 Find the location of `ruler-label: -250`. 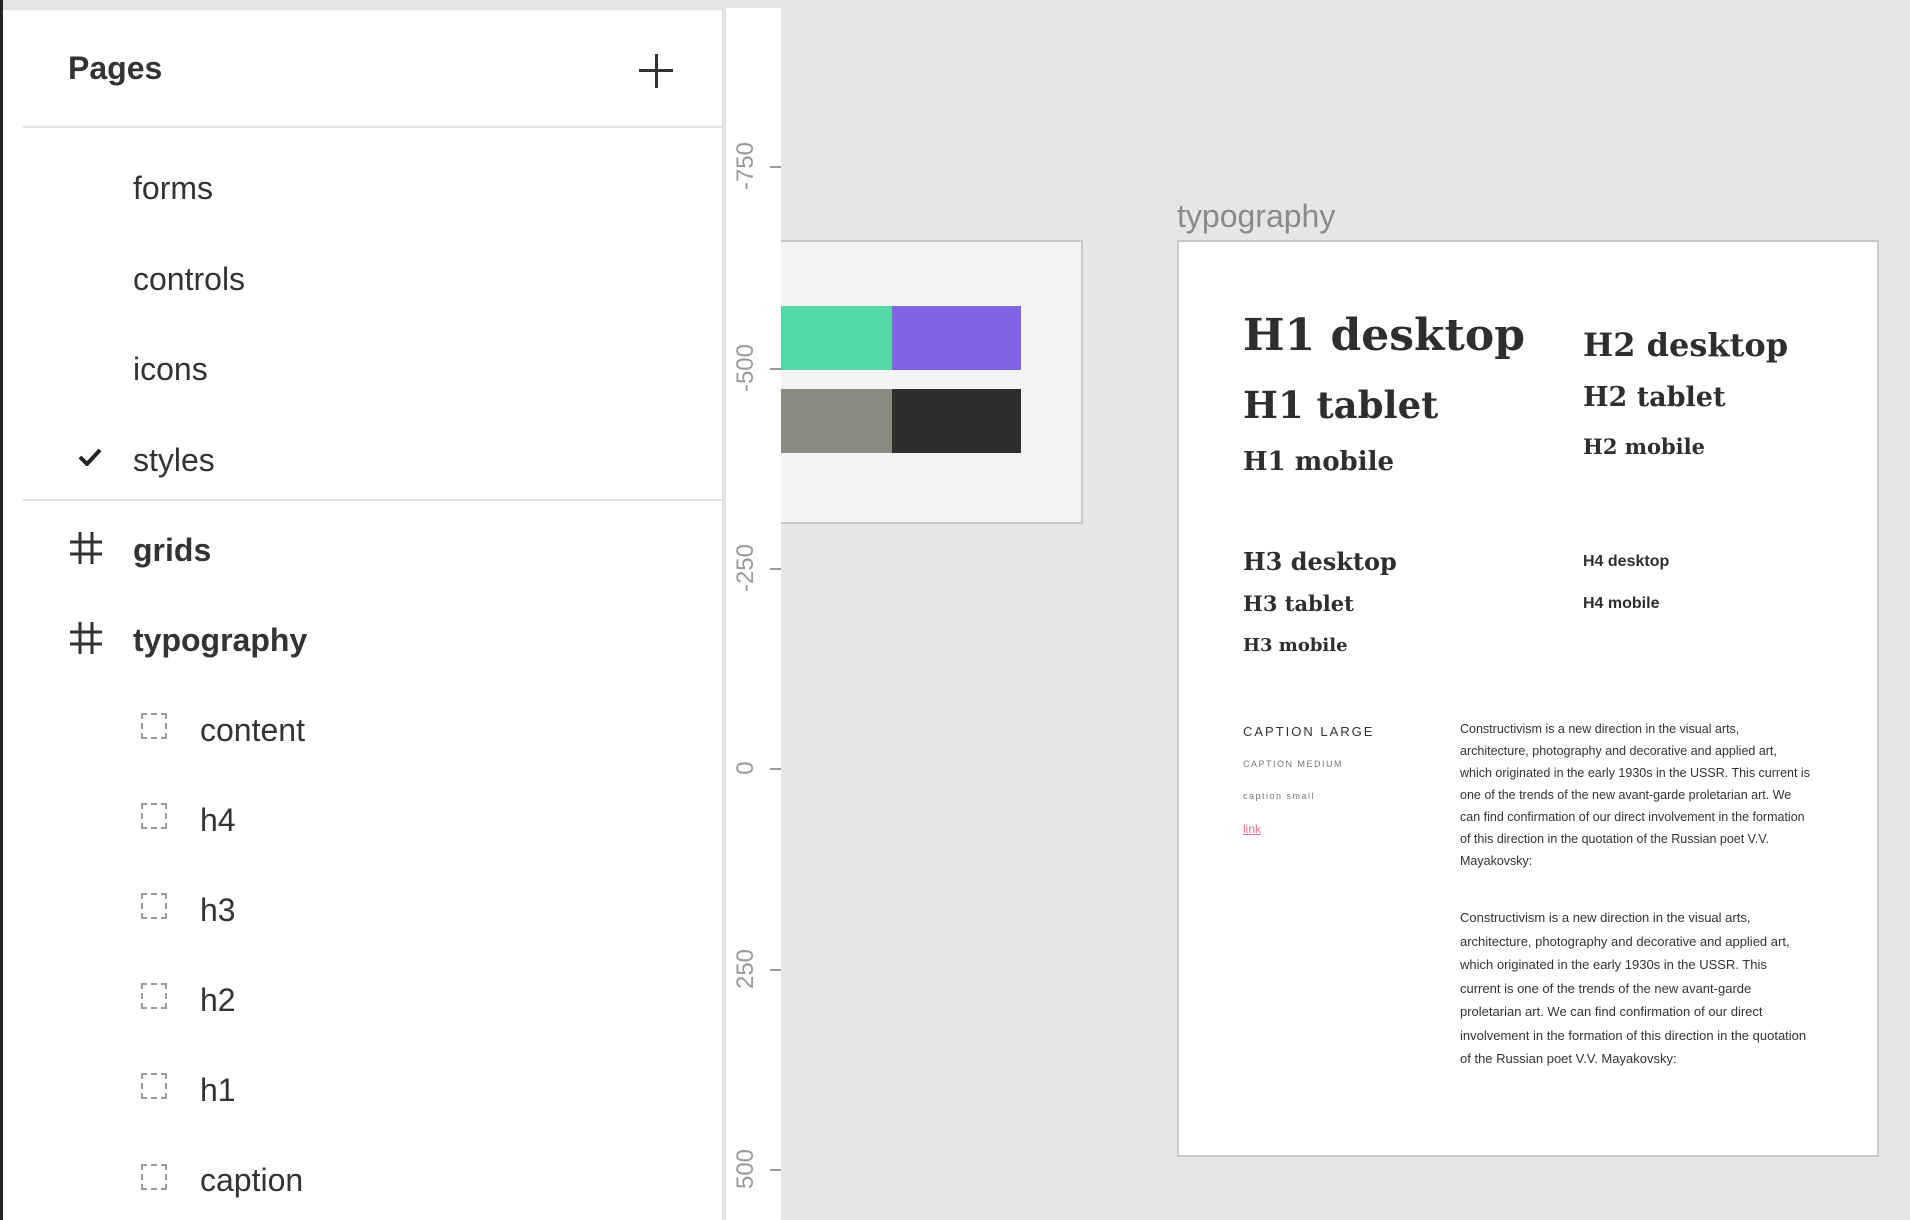

ruler-label: -250 is located at coordinates (745, 568).